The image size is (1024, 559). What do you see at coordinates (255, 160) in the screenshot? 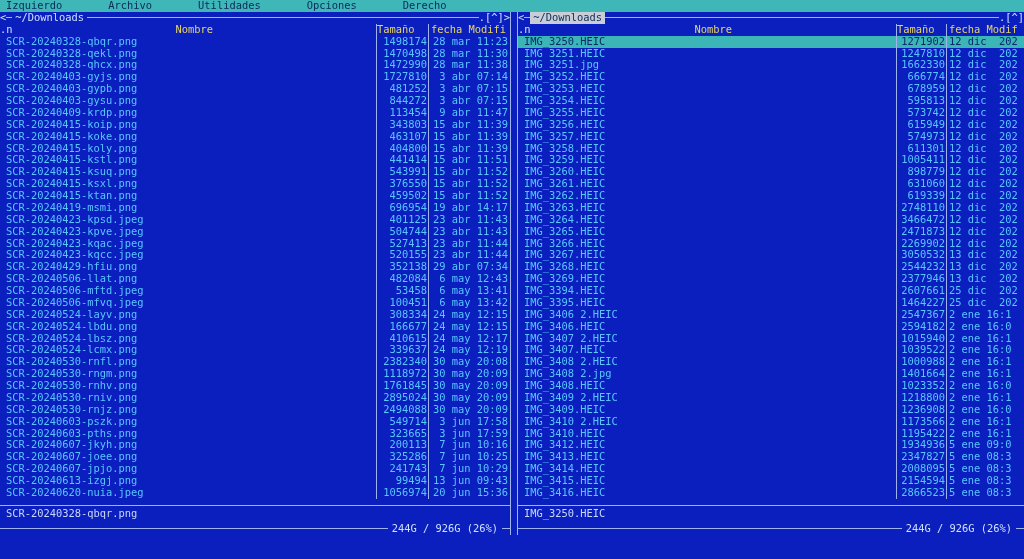
I see `file-row: SCR-20240415-kstl.png 441414 15 abr 11:51` at bounding box center [255, 160].